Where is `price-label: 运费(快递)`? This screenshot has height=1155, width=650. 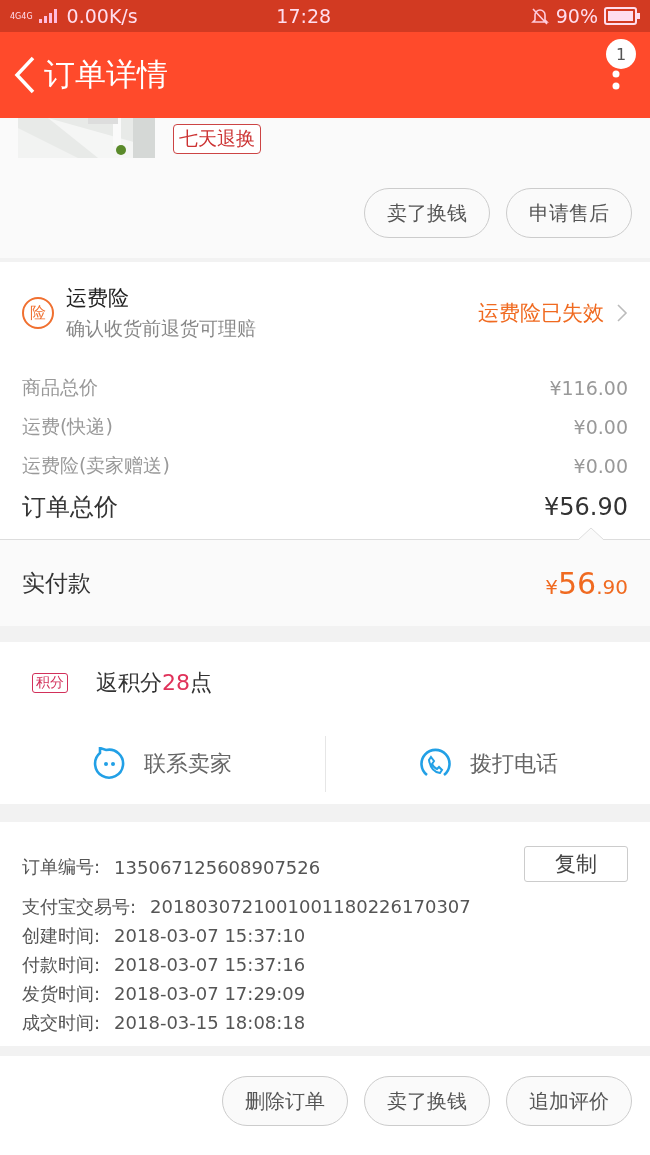
price-label: 运费(快递) is located at coordinates (67, 426).